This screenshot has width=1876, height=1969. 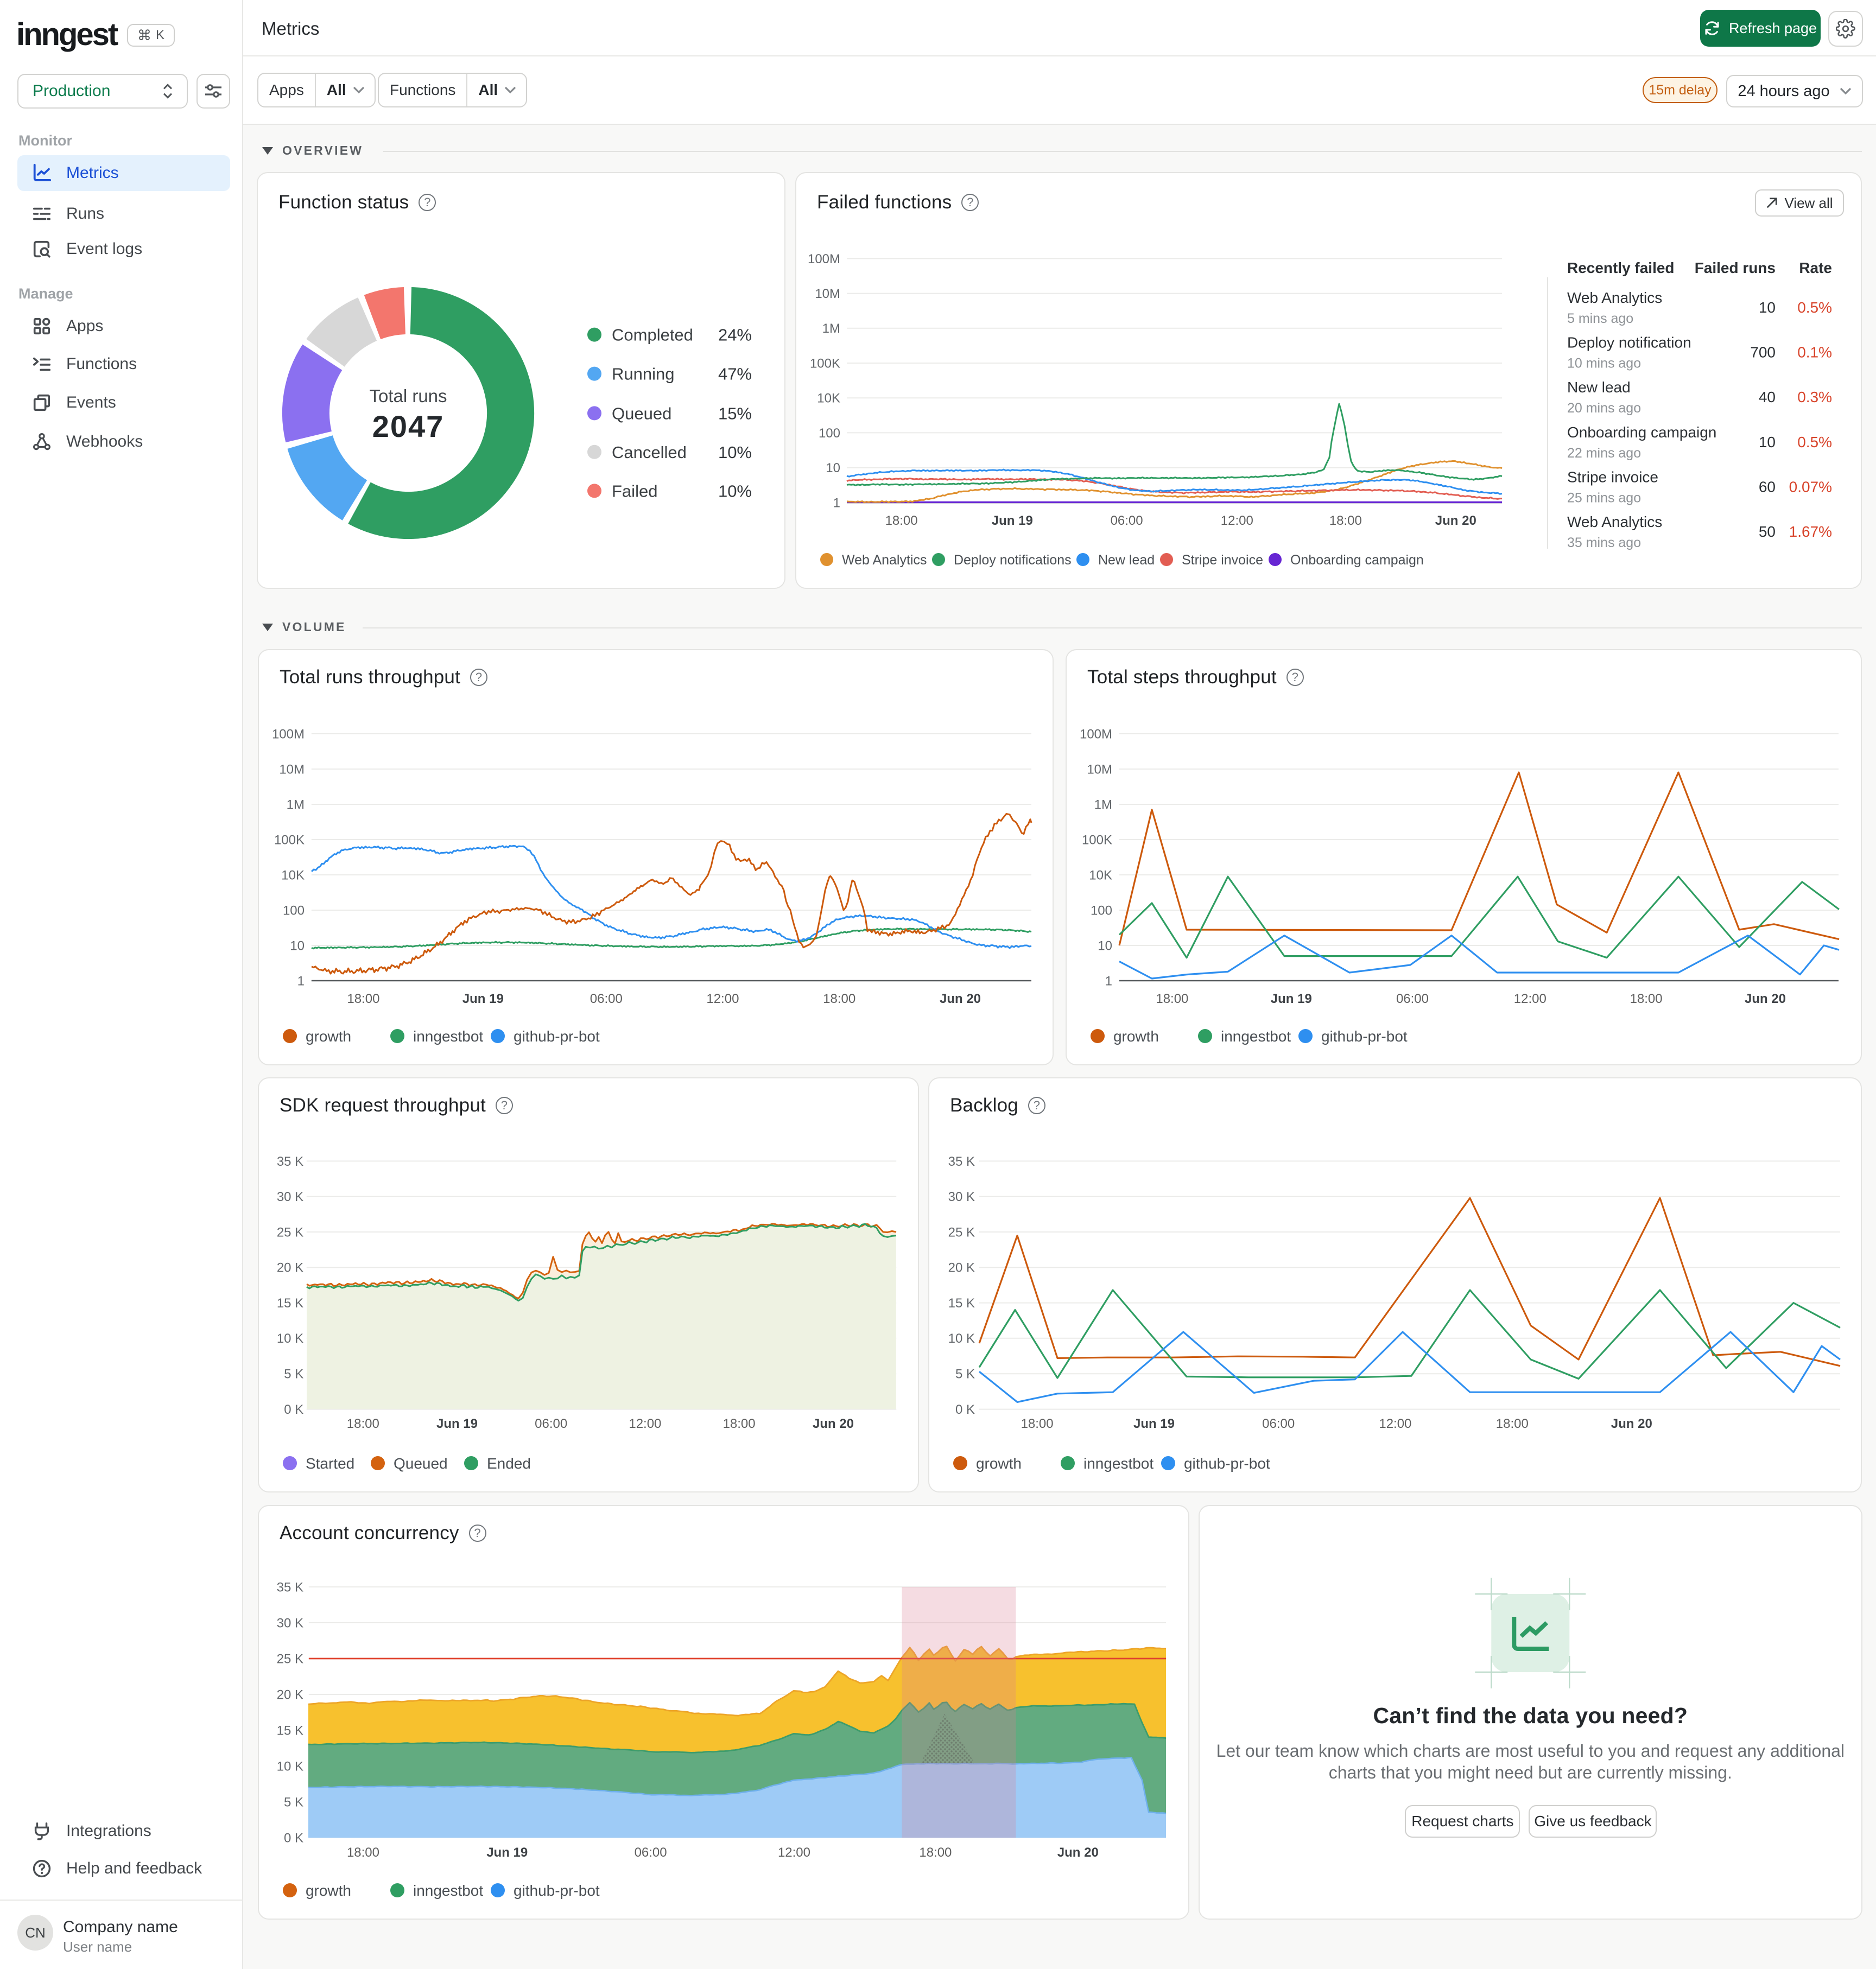 I want to click on svg-text: inngestbot, so click(x=1256, y=1036).